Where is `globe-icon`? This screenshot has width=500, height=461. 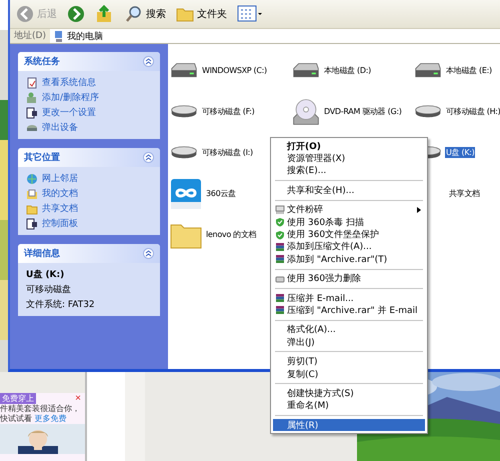
globe-icon is located at coordinates (32, 178).